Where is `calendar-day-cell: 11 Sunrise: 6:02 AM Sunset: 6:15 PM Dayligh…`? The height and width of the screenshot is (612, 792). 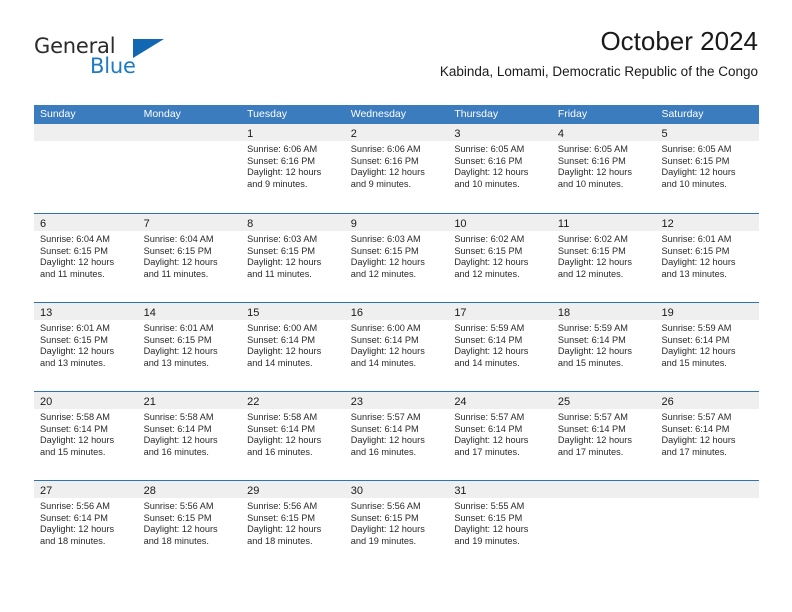
calendar-day-cell: 11 Sunrise: 6:02 AM Sunset: 6:15 PM Dayligh… is located at coordinates (603, 258).